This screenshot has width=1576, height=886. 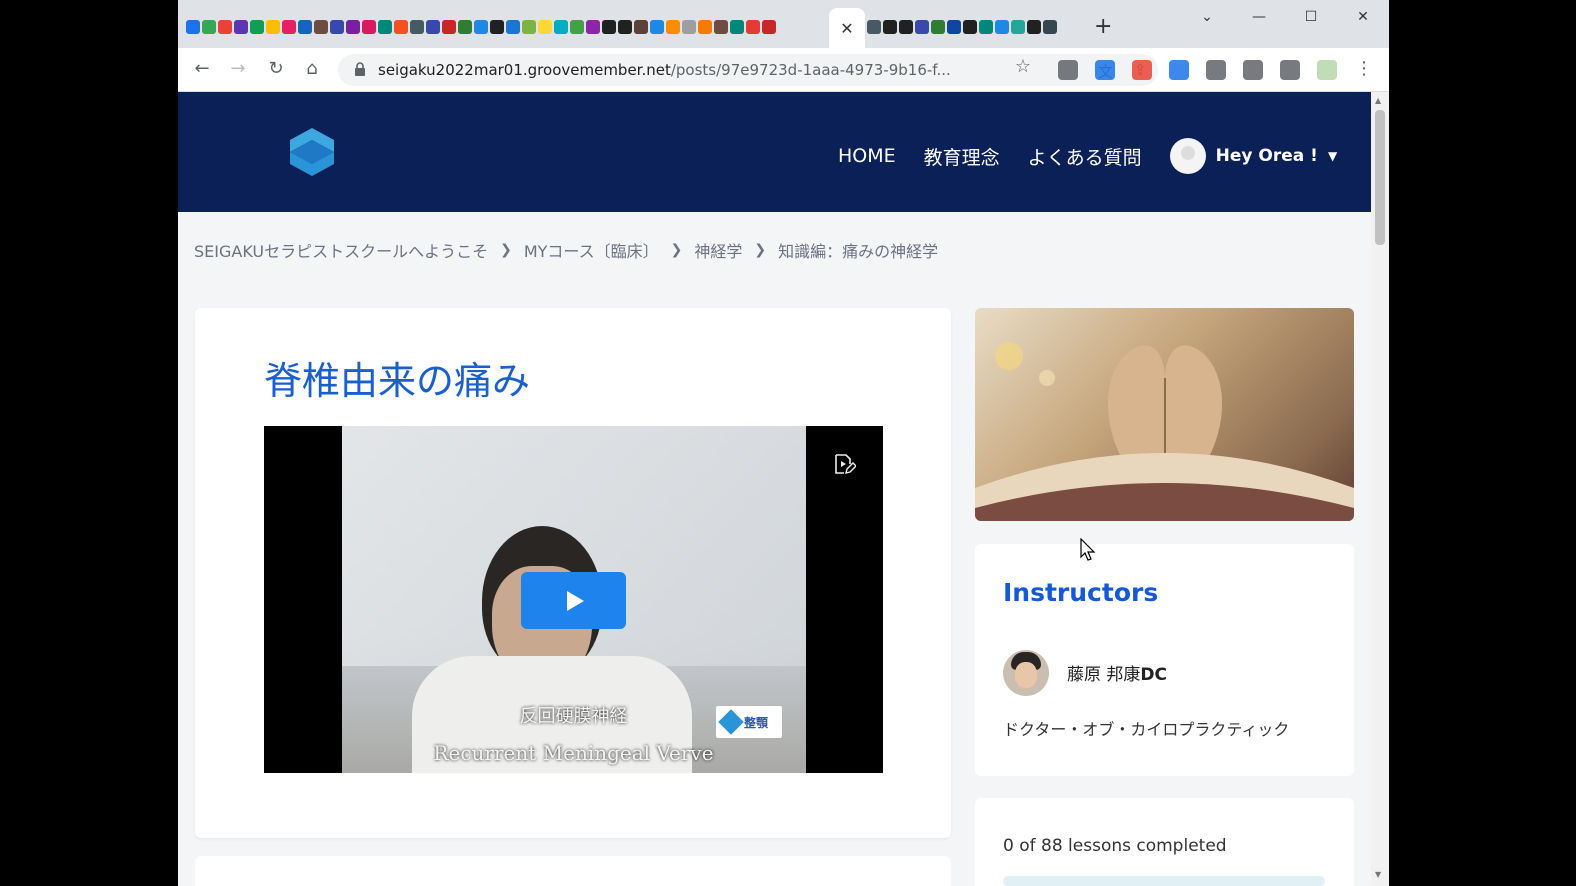 I want to click on puzzle-extensions-icon, so click(x=1216, y=70).